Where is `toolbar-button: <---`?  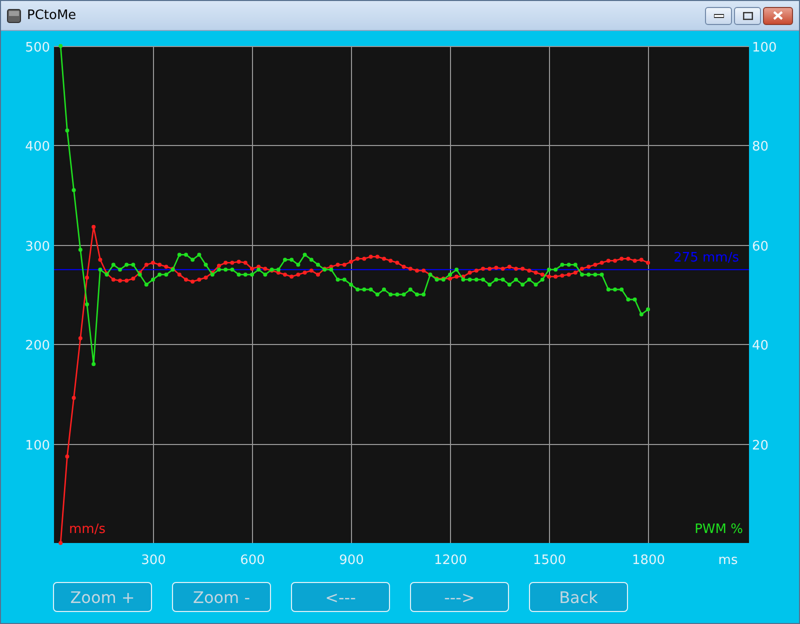 toolbar-button: <--- is located at coordinates (340, 597).